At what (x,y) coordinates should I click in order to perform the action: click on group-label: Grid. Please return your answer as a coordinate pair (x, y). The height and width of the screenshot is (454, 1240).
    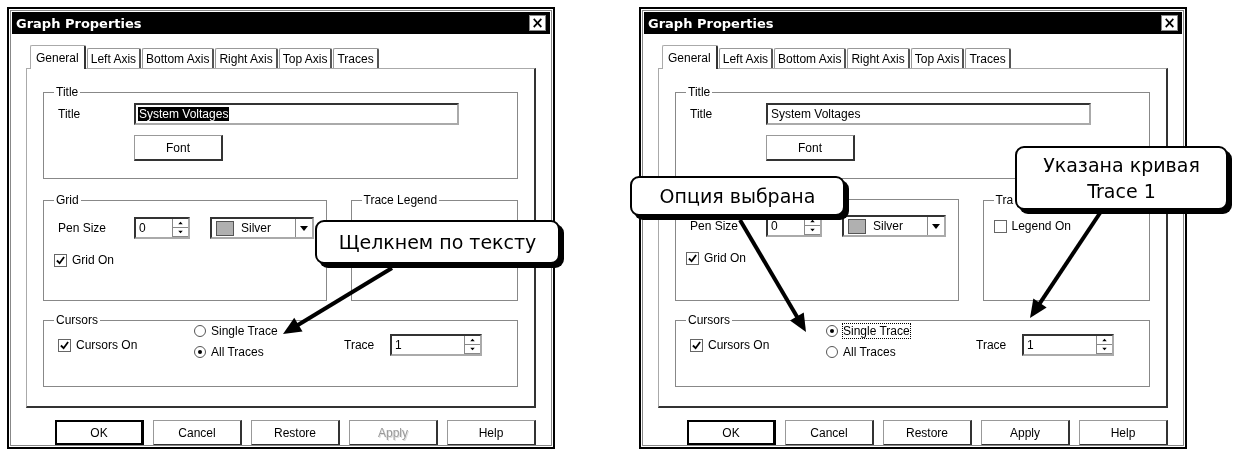
    Looking at the image, I should click on (67, 200).